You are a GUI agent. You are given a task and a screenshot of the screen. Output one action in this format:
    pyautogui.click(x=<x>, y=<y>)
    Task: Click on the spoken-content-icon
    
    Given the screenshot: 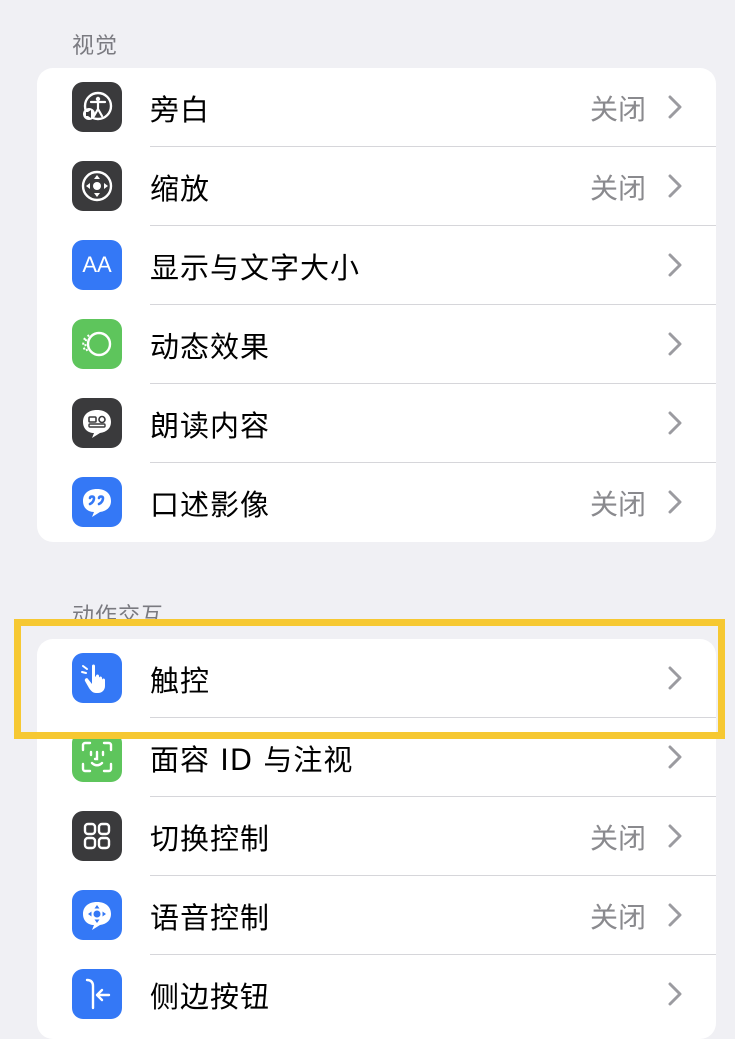 What is the action you would take?
    pyautogui.click(x=97, y=423)
    